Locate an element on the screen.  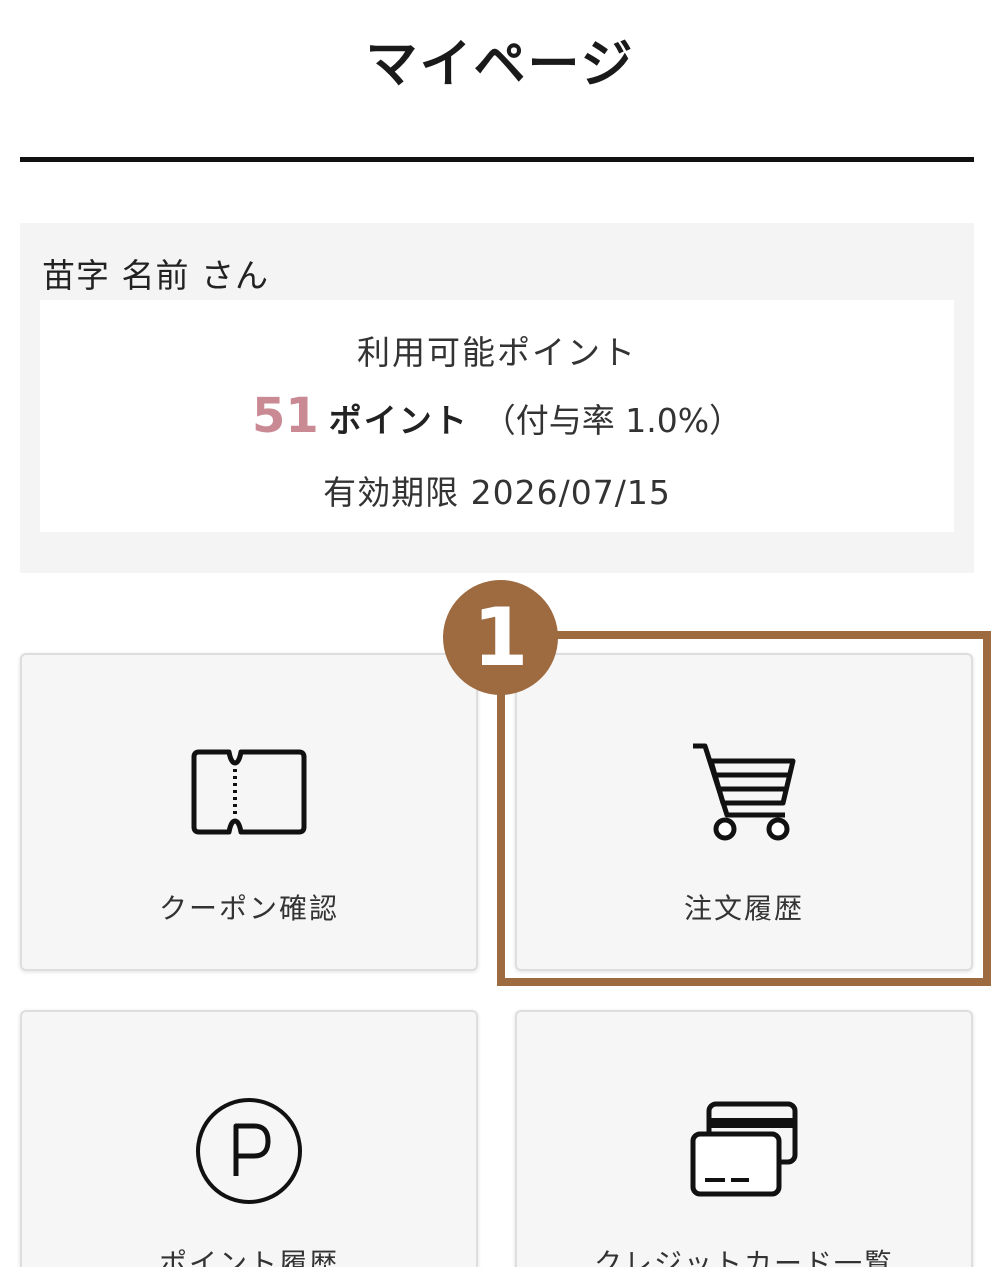
points-value: 51 is located at coordinates (285, 416).